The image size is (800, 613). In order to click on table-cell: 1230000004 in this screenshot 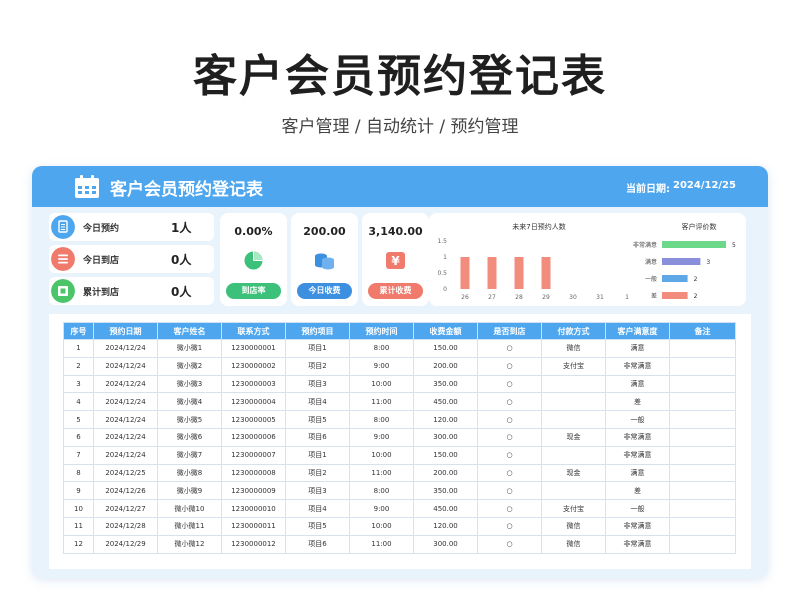, I will do `click(253, 402)`.